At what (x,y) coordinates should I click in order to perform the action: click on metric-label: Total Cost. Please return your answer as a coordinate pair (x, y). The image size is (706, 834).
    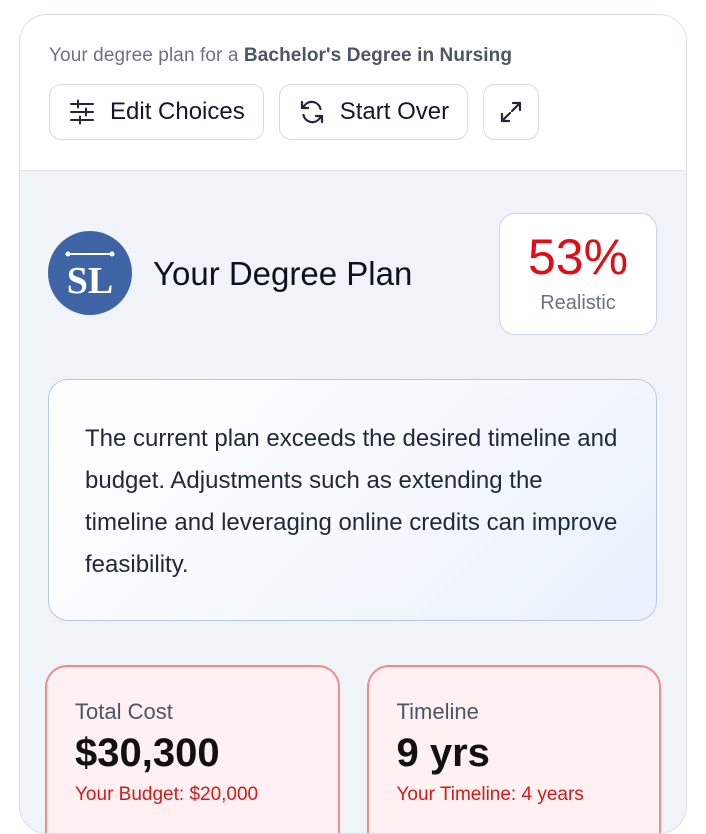
    Looking at the image, I should click on (124, 711).